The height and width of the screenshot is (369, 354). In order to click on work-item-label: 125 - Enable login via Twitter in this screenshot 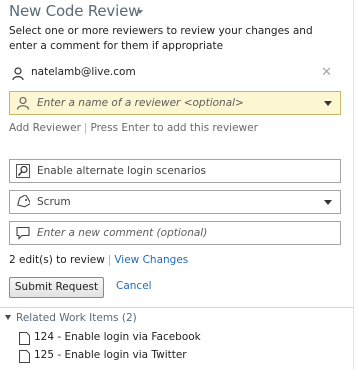, I will do `click(110, 355)`.